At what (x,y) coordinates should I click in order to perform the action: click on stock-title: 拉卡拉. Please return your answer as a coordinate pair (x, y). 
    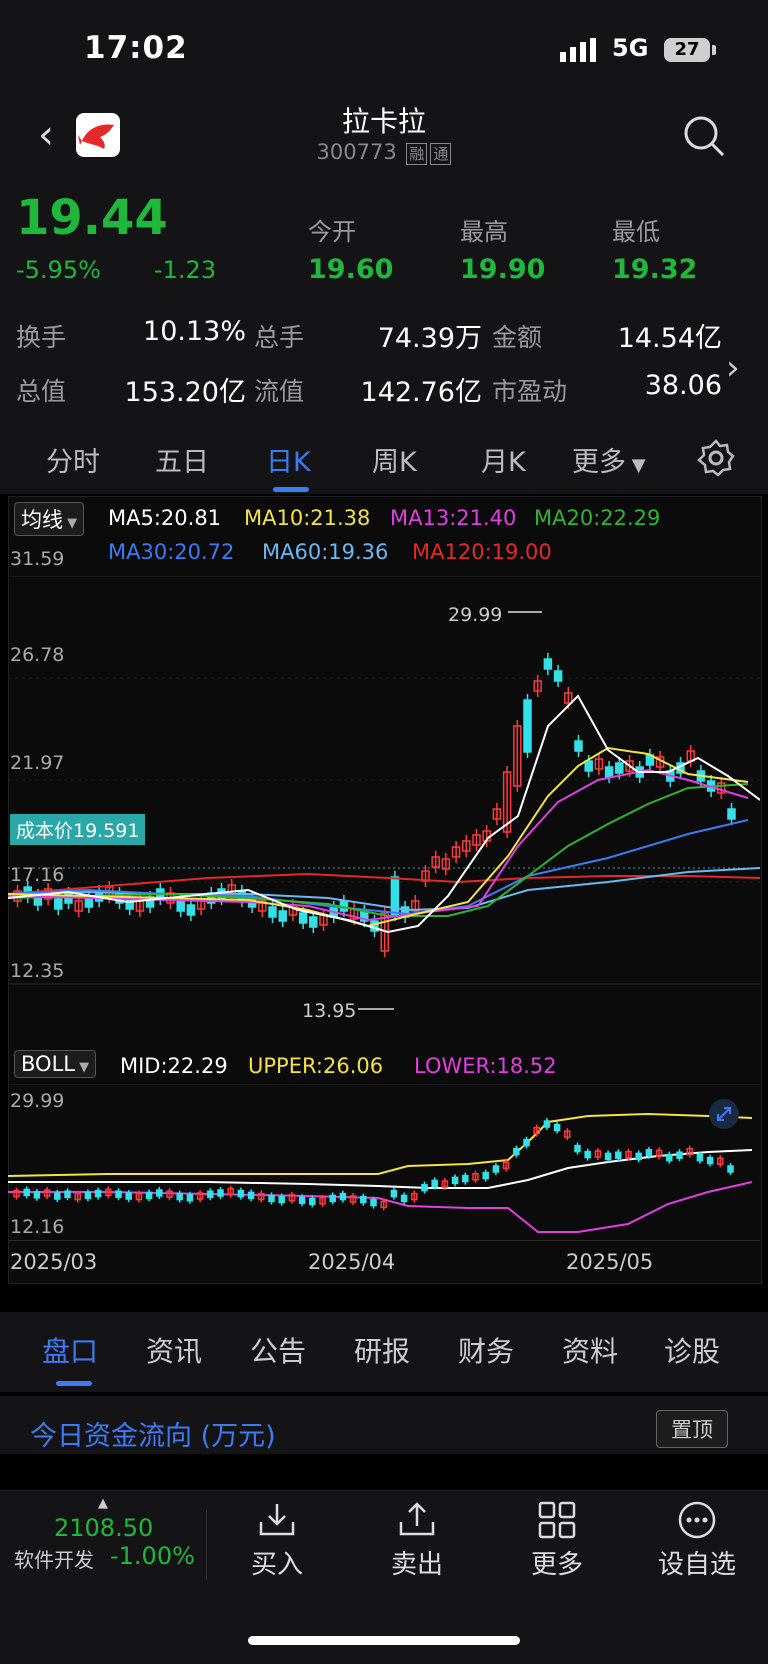
    Looking at the image, I should click on (383, 121).